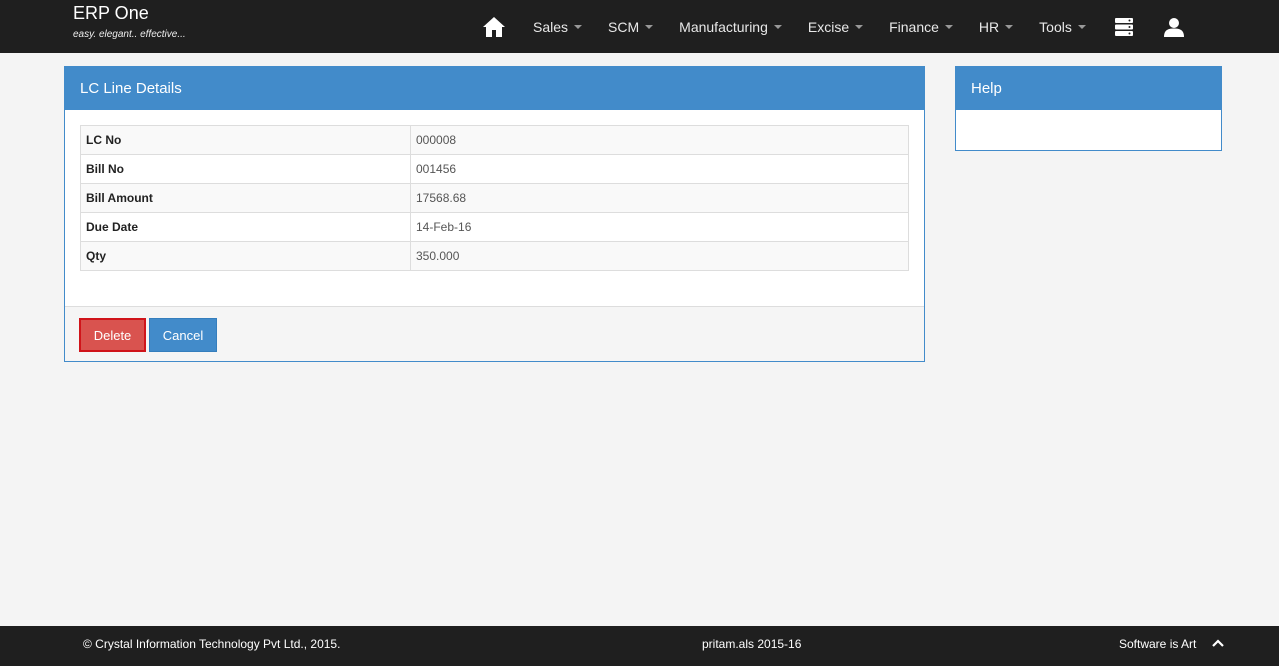 Image resolution: width=1279 pixels, height=666 pixels. I want to click on row-value: 000008, so click(659, 140).